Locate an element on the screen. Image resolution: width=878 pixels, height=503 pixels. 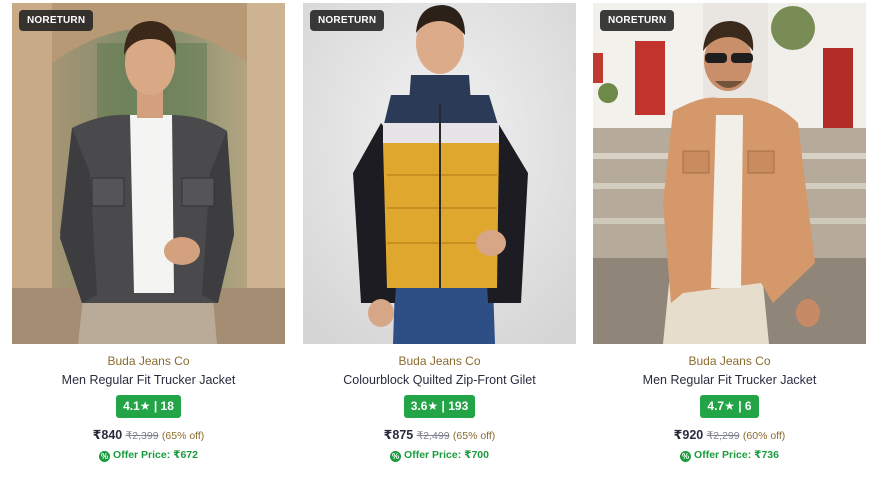
rating-wrap: 4.1★ | 18 is located at coordinates (148, 406).